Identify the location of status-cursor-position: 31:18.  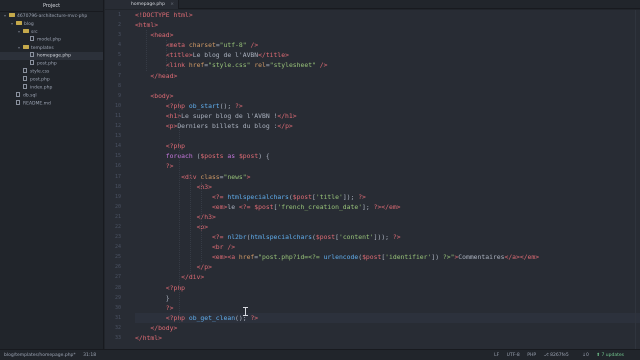
(89, 355).